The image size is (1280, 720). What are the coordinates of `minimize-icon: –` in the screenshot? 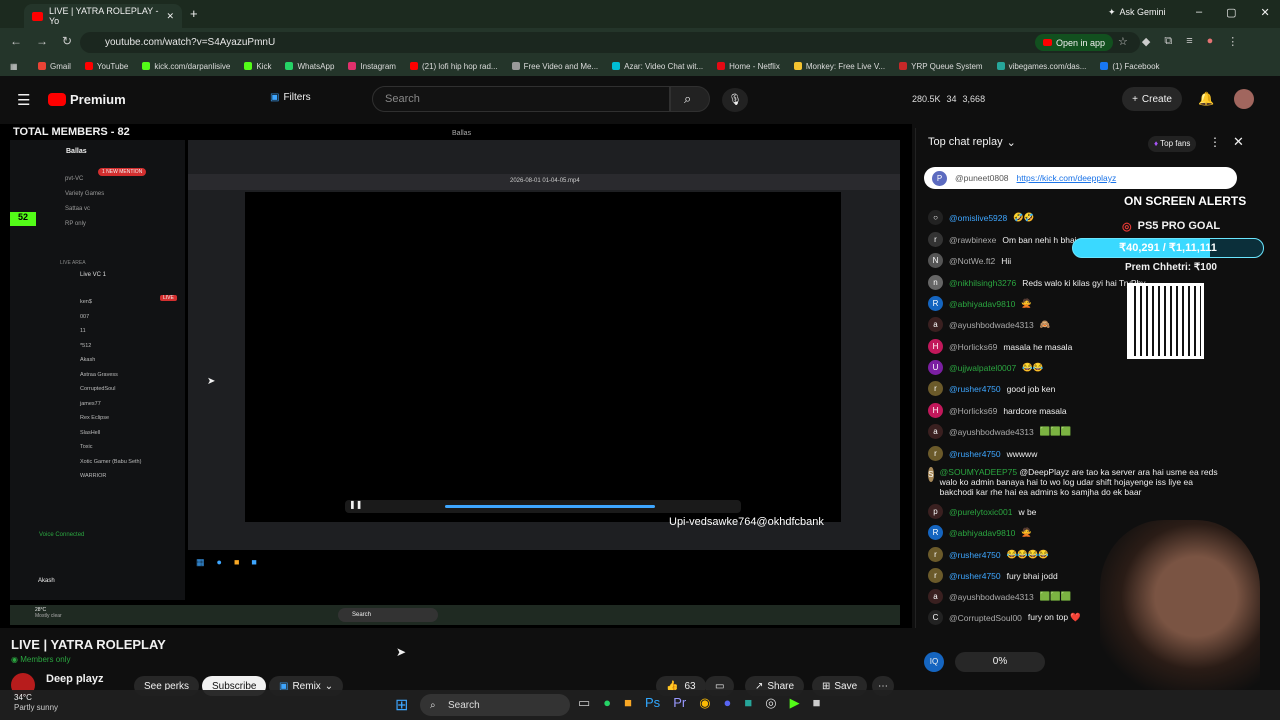 It's located at (1199, 12).